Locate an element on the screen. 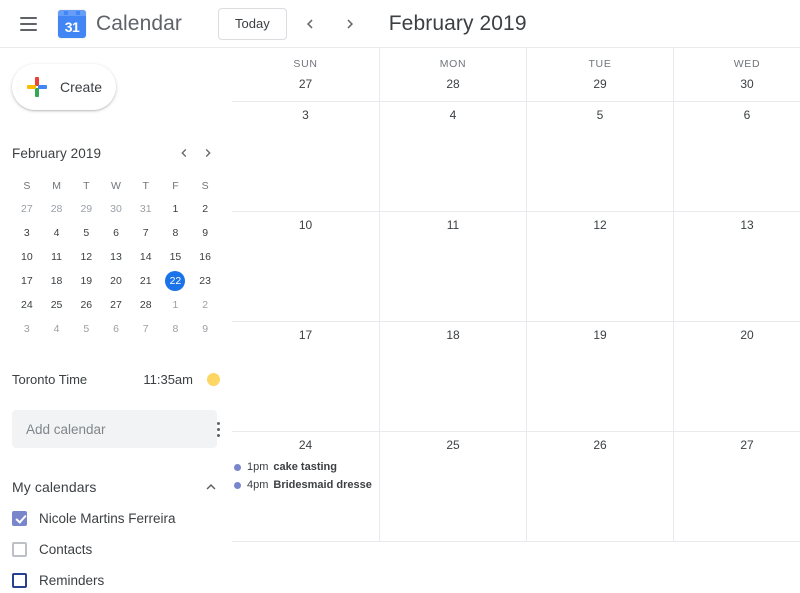 The width and height of the screenshot is (800, 593). header-day-number: 29 is located at coordinates (599, 84).